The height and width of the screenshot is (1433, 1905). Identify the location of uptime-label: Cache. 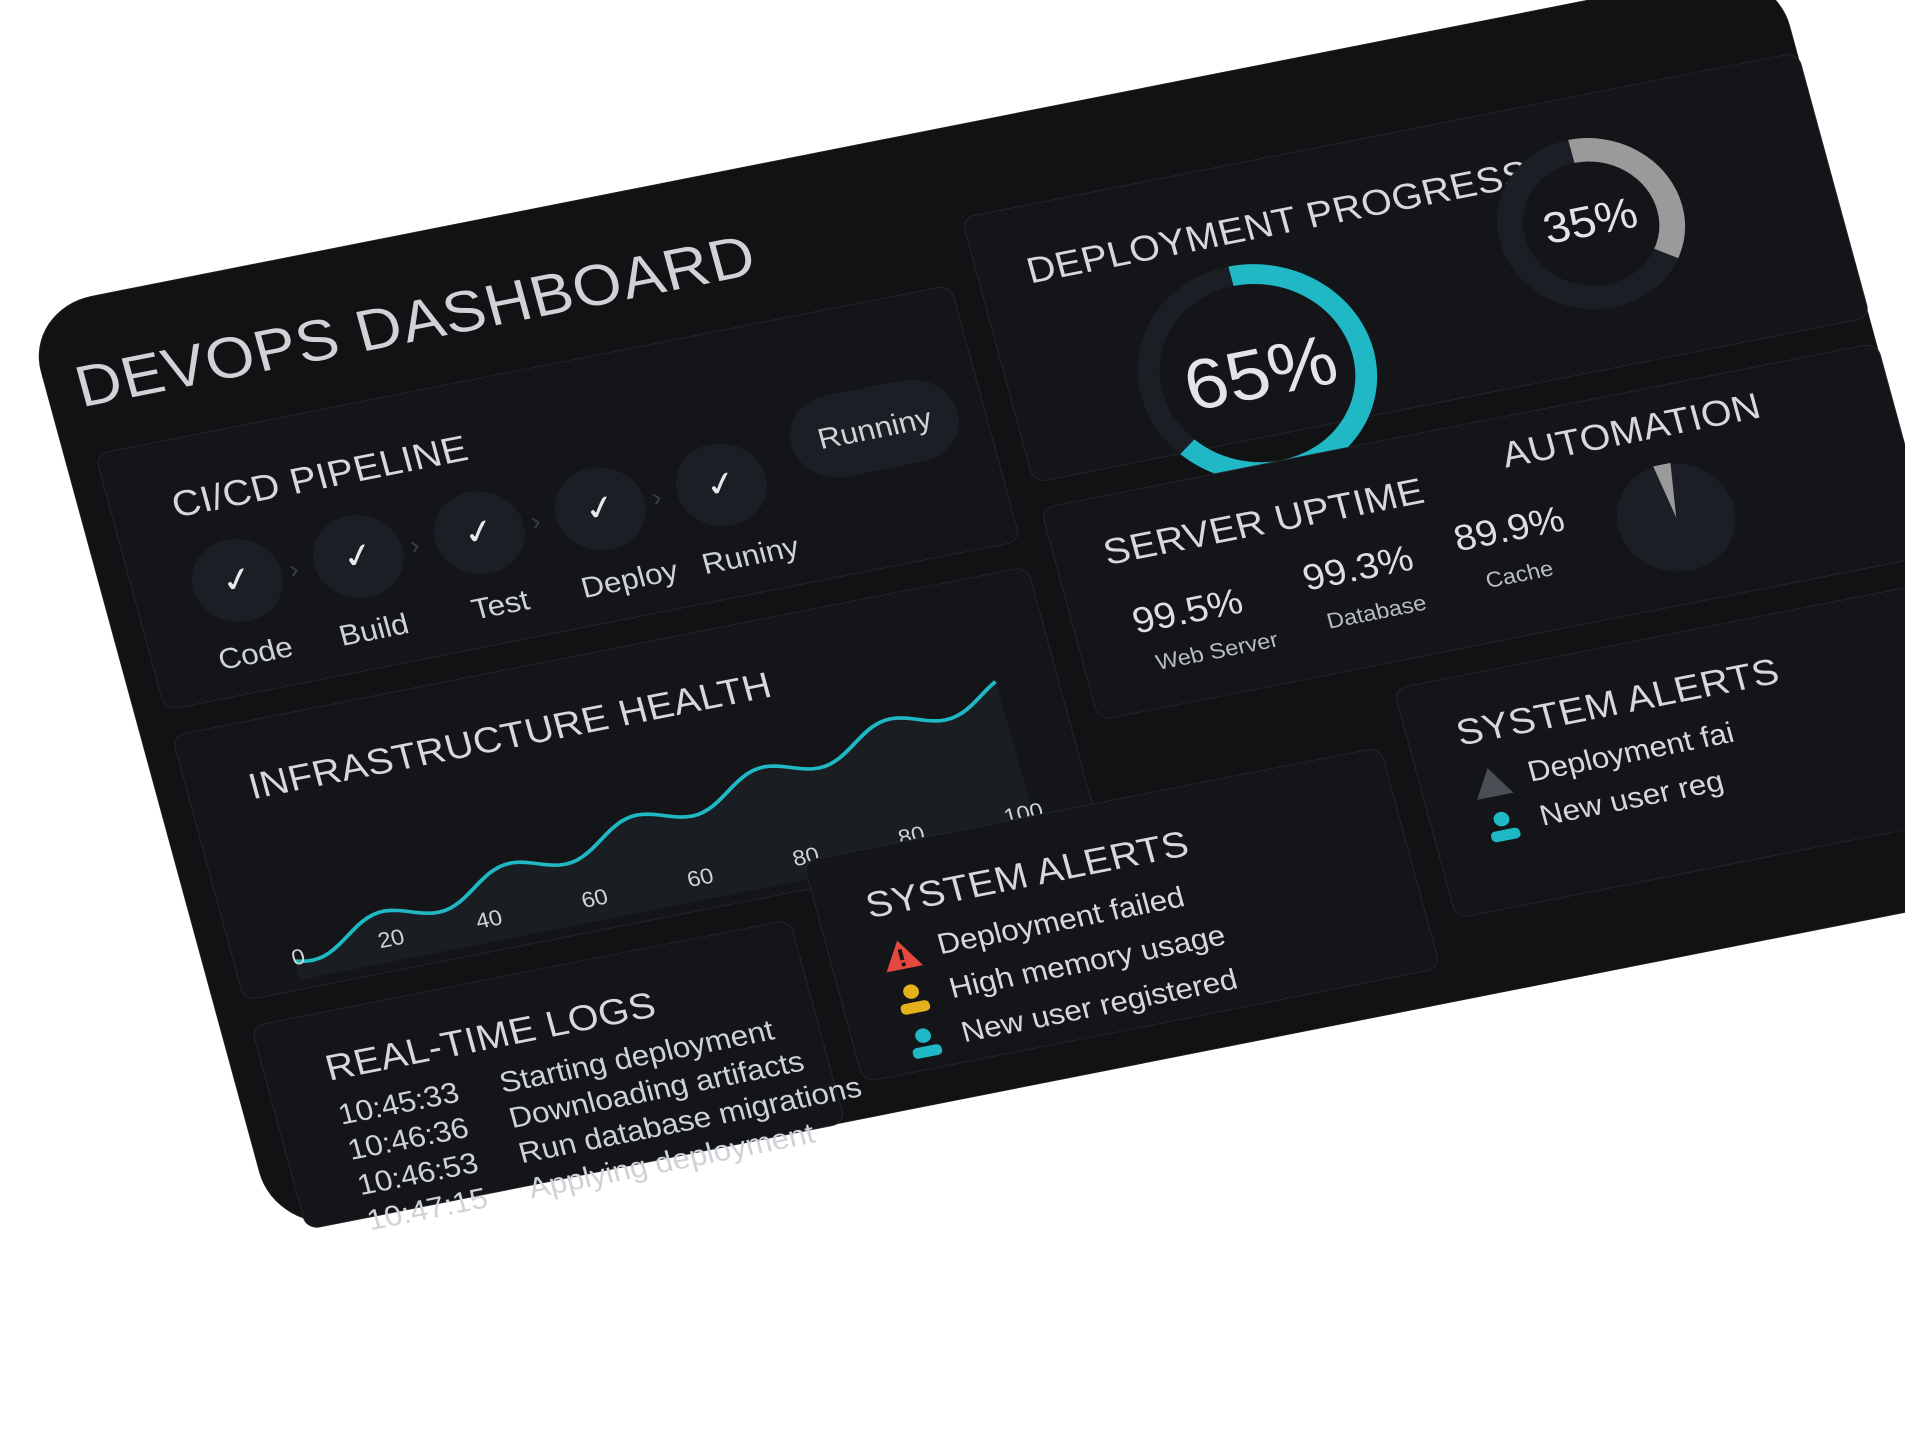
(1520, 575).